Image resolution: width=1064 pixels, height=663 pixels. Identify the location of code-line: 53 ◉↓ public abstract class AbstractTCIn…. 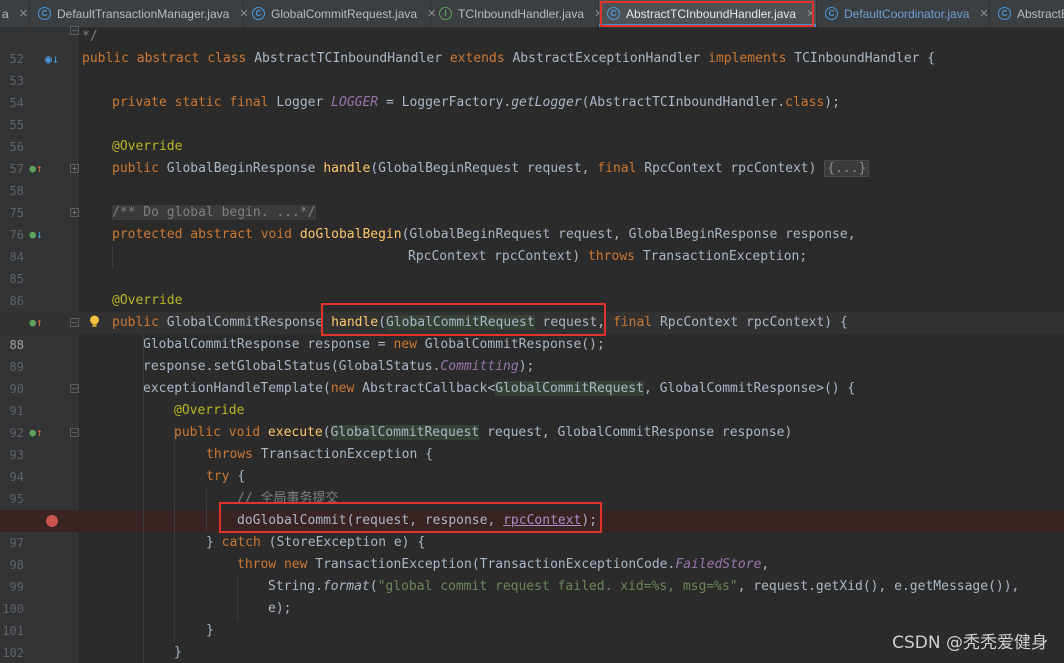
(532, 68).